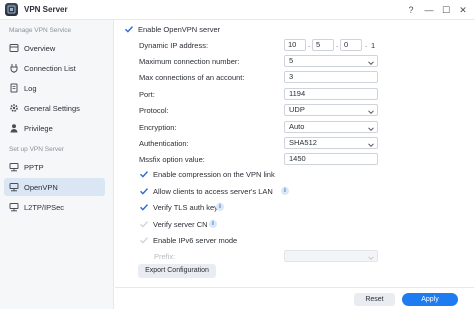 The image size is (474, 309). I want to click on sidebar-item-general-settings: General Settings, so click(54, 108).